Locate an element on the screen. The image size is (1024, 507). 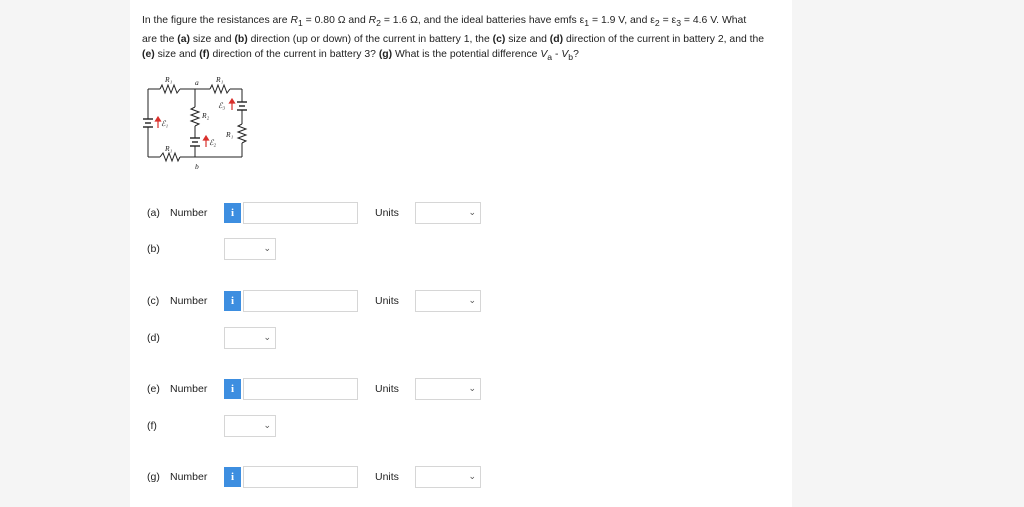
r1-top-left-label: R₁ is located at coordinates (168, 79).